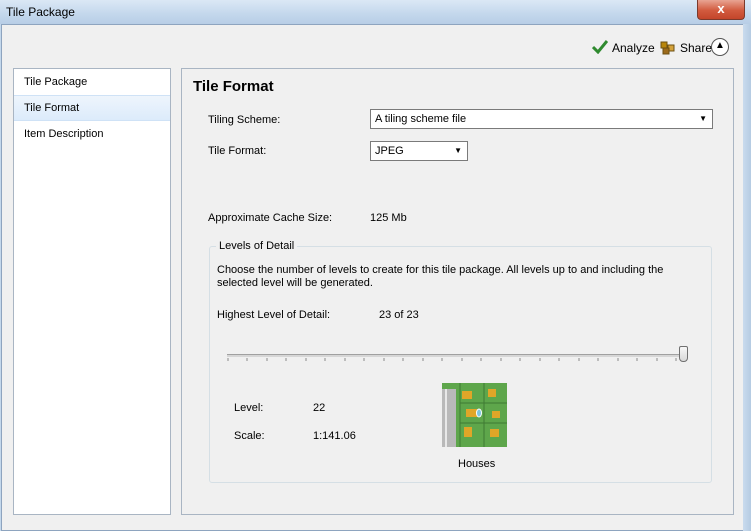 The width and height of the screenshot is (751, 531). What do you see at coordinates (92, 82) in the screenshot?
I see `nav-item-tile-package: Tile Package` at bounding box center [92, 82].